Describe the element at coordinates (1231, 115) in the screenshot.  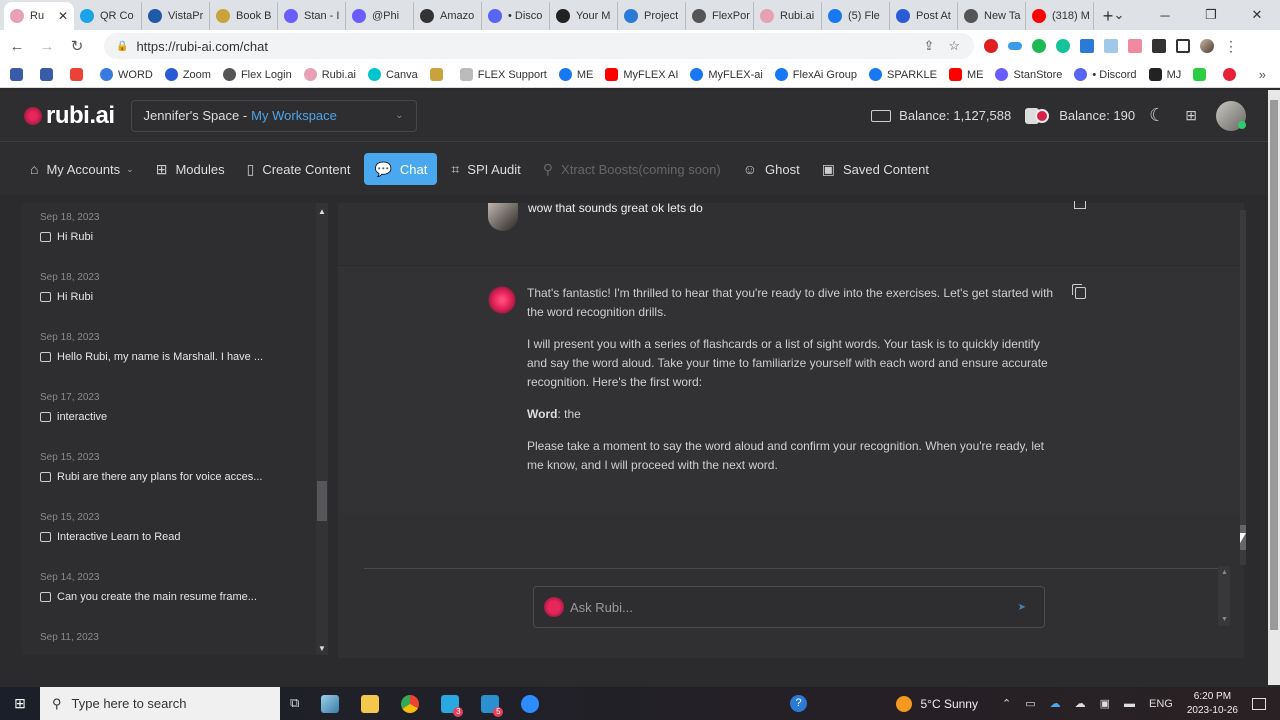
I see `user-avatar` at that location.